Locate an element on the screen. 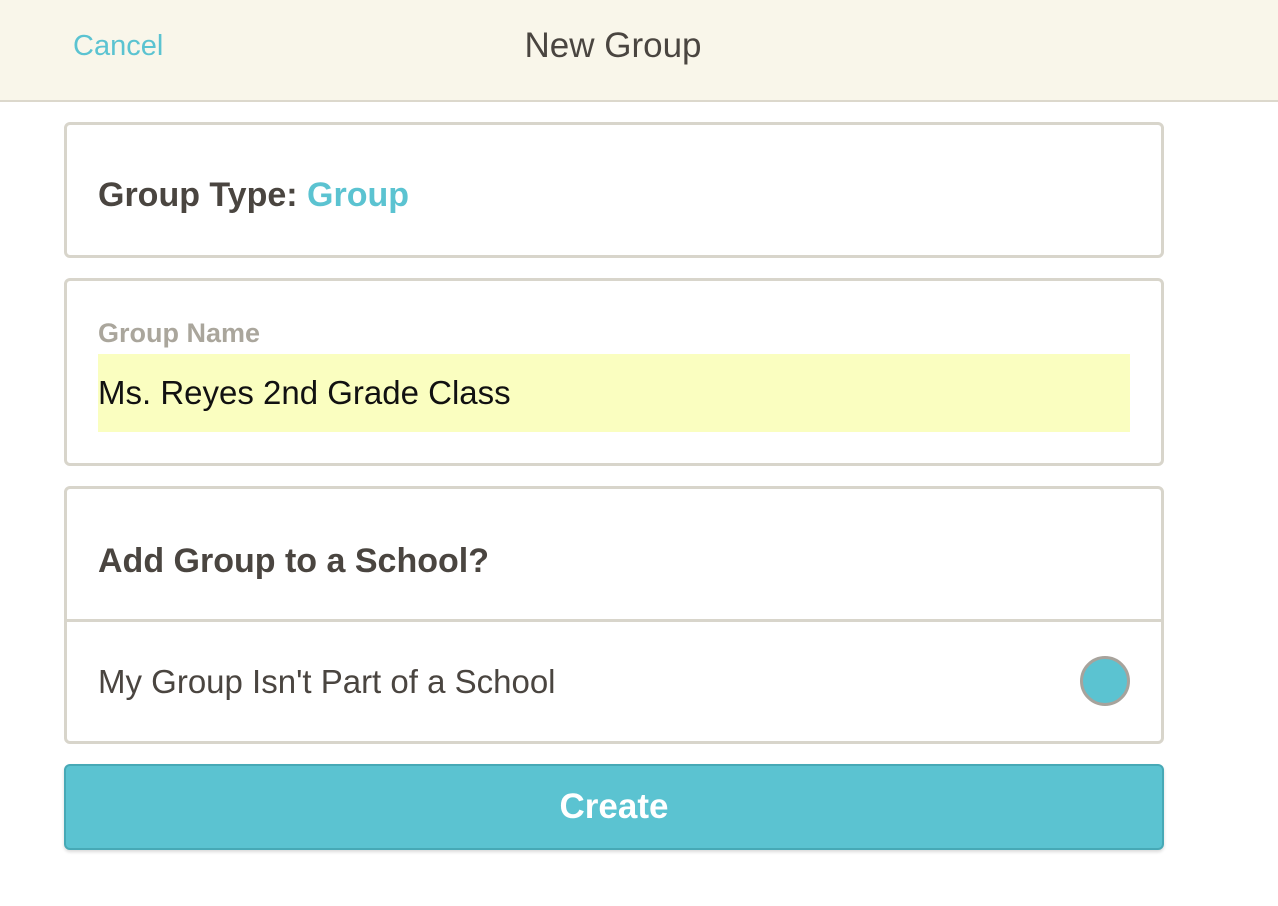  page-title: New Group is located at coordinates (613, 45).